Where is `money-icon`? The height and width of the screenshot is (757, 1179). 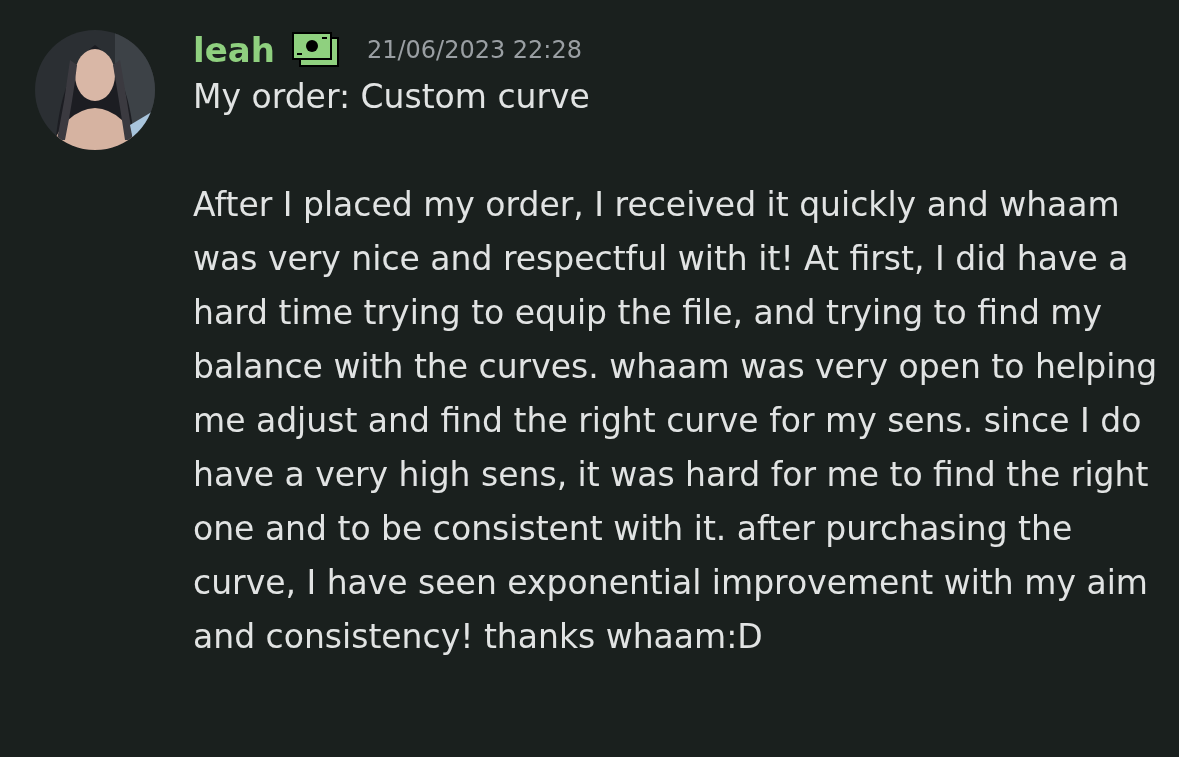
money-icon is located at coordinates (315, 50).